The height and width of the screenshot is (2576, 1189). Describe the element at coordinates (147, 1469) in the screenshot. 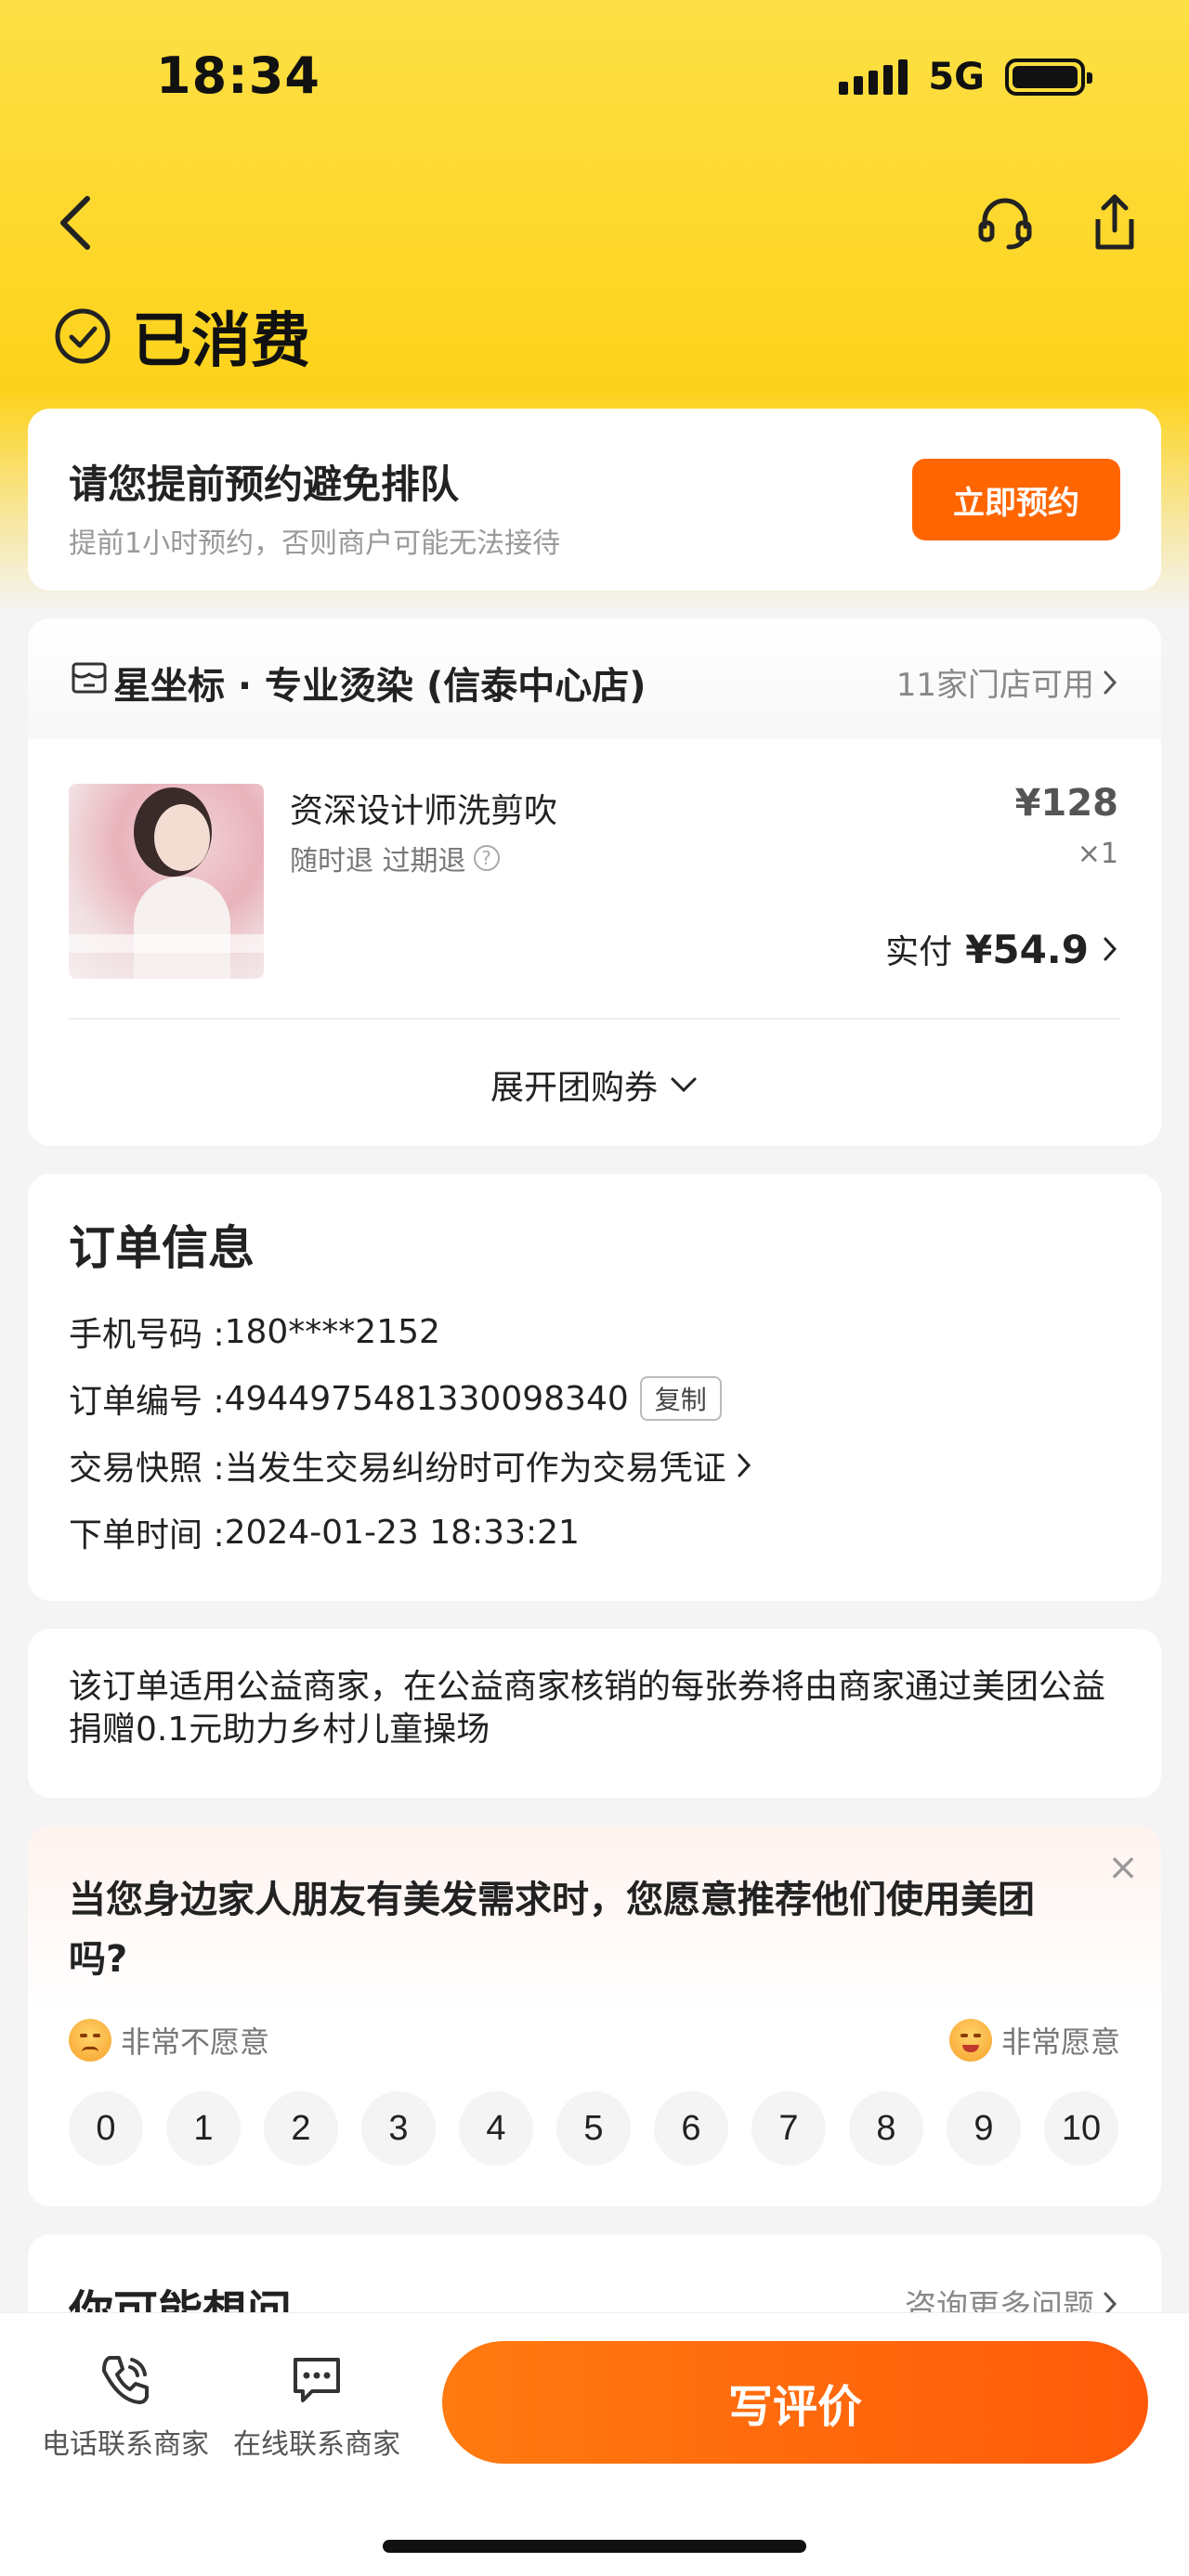

I see `snapshot-label: 交易快照 :` at that location.